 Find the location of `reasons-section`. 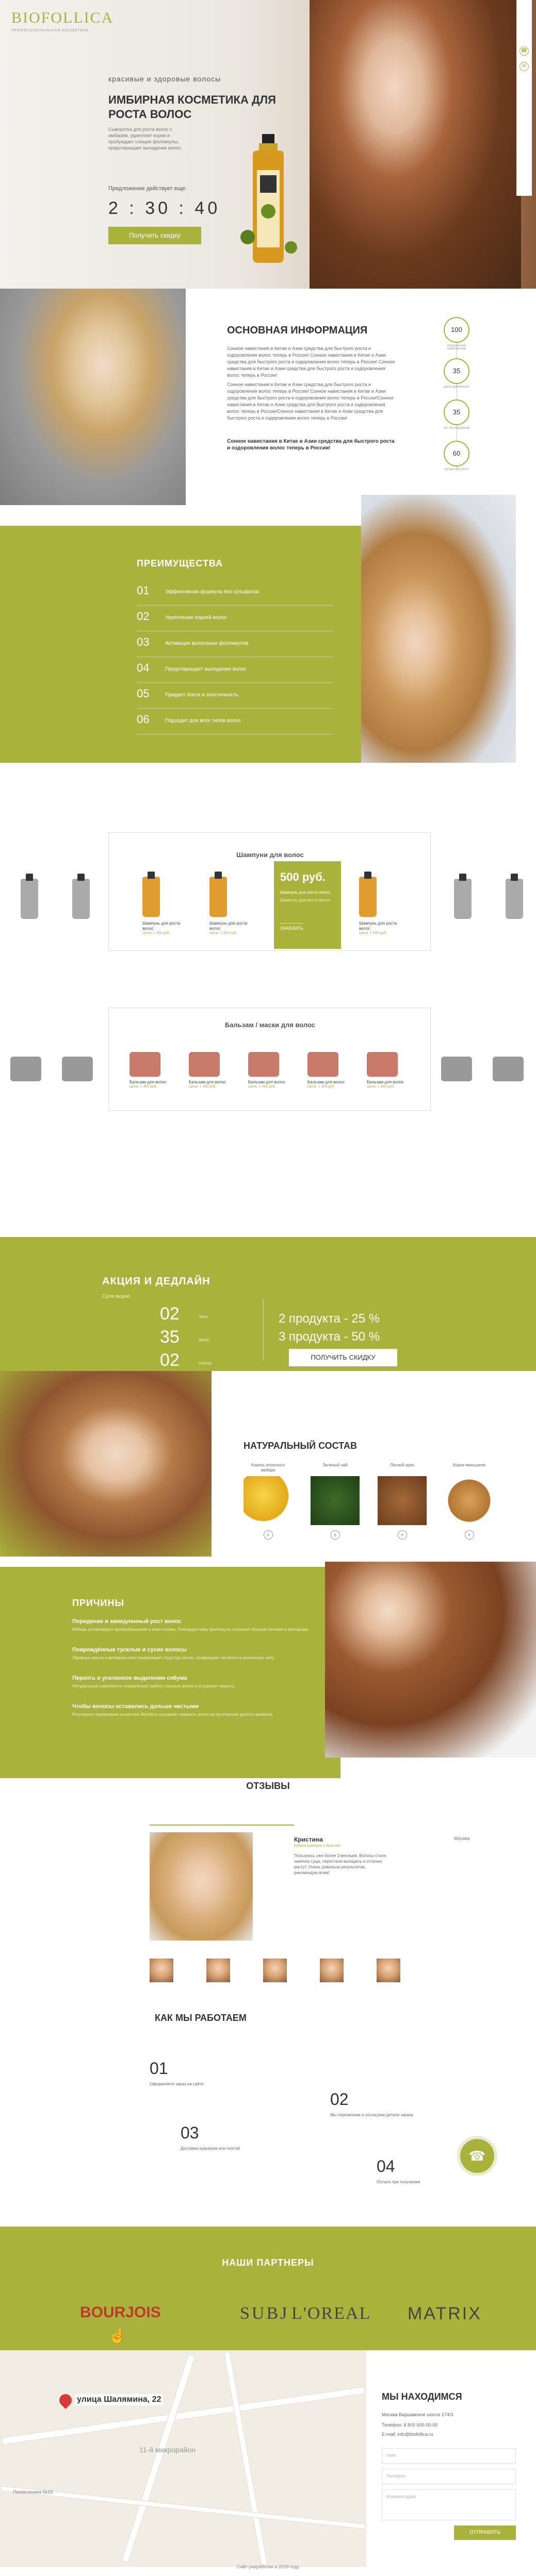

reasons-section is located at coordinates (170, 1672).